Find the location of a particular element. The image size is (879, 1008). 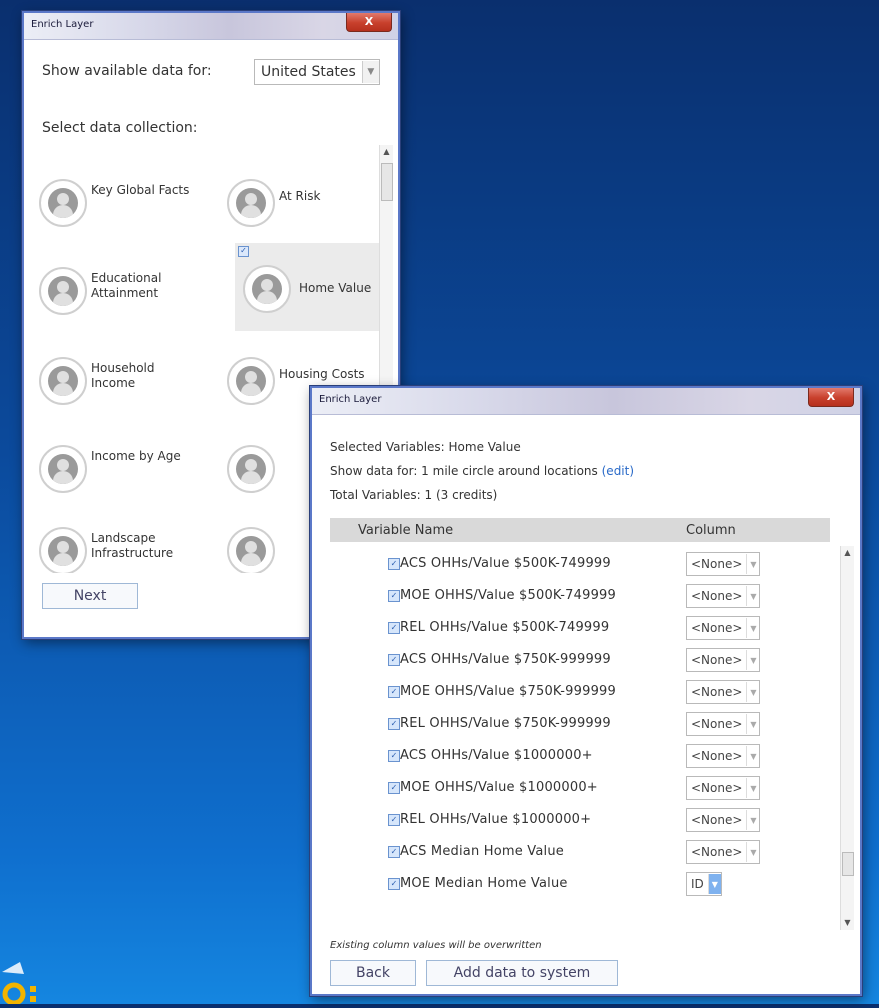

country-select: United States ▼ is located at coordinates (317, 72).